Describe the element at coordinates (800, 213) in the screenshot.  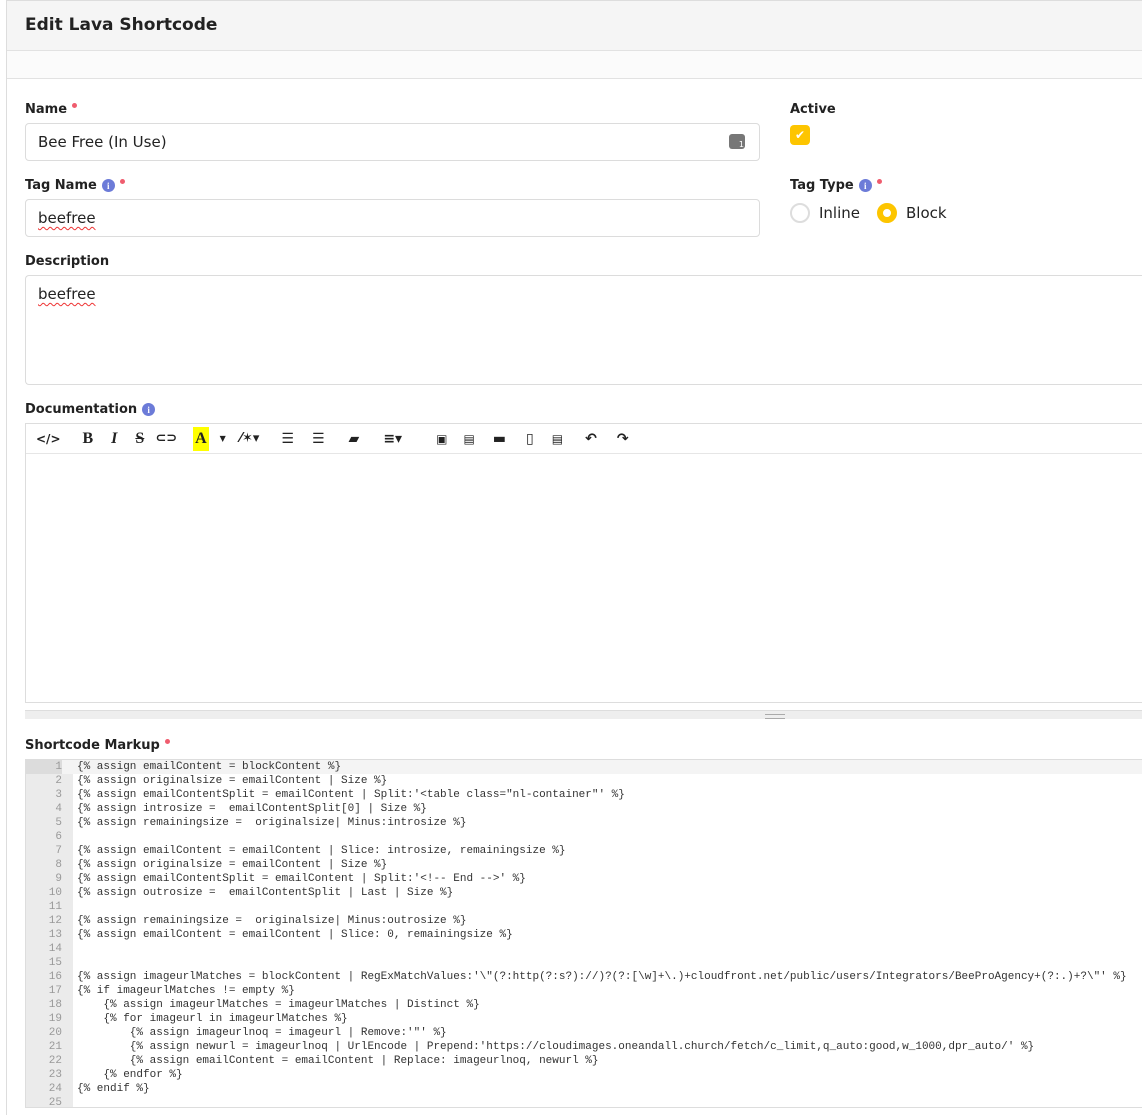
I see `radio-circle` at that location.